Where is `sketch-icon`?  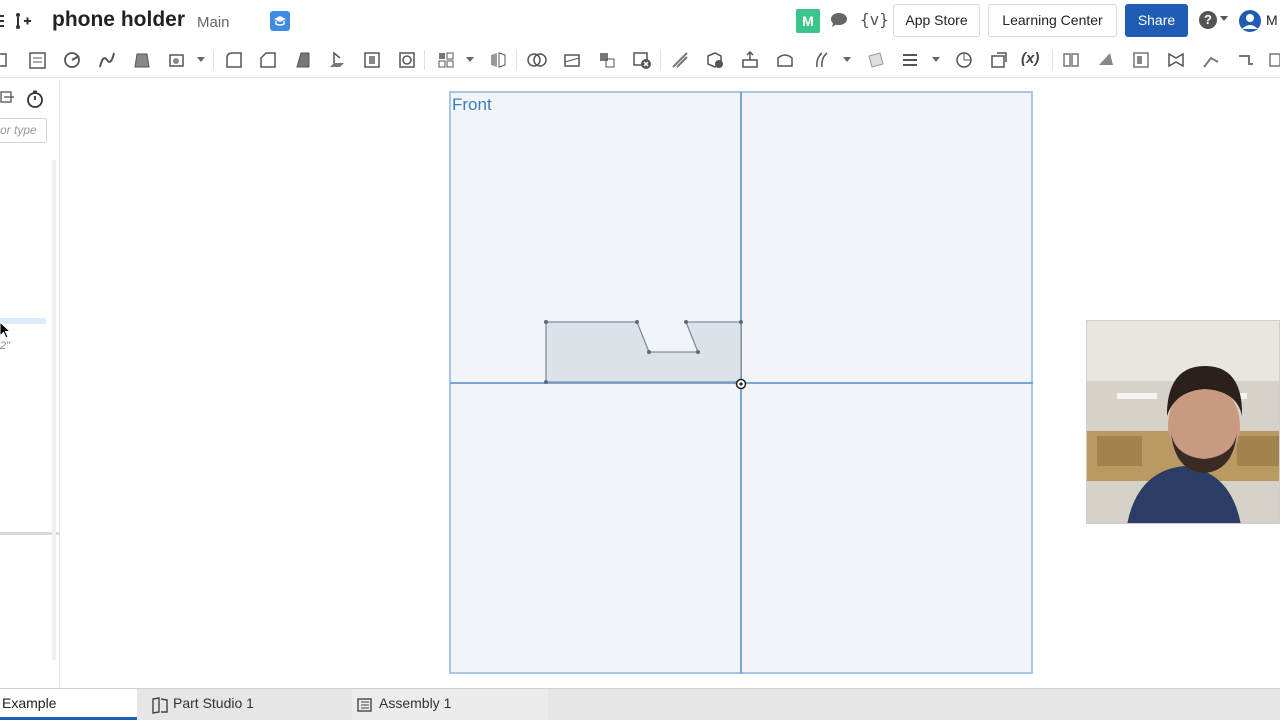 sketch-icon is located at coordinates (38, 60).